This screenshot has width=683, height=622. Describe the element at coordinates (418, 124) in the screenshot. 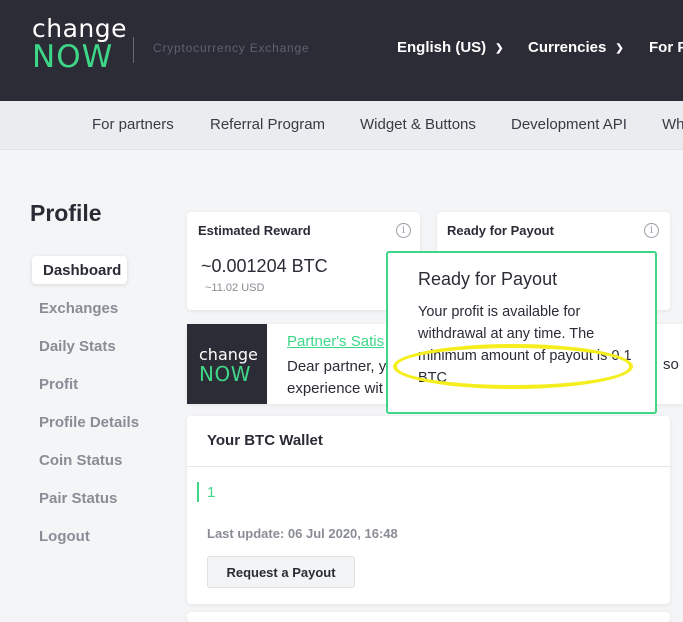

I see `subnav-widget-buttons: Widget & Buttons` at that location.